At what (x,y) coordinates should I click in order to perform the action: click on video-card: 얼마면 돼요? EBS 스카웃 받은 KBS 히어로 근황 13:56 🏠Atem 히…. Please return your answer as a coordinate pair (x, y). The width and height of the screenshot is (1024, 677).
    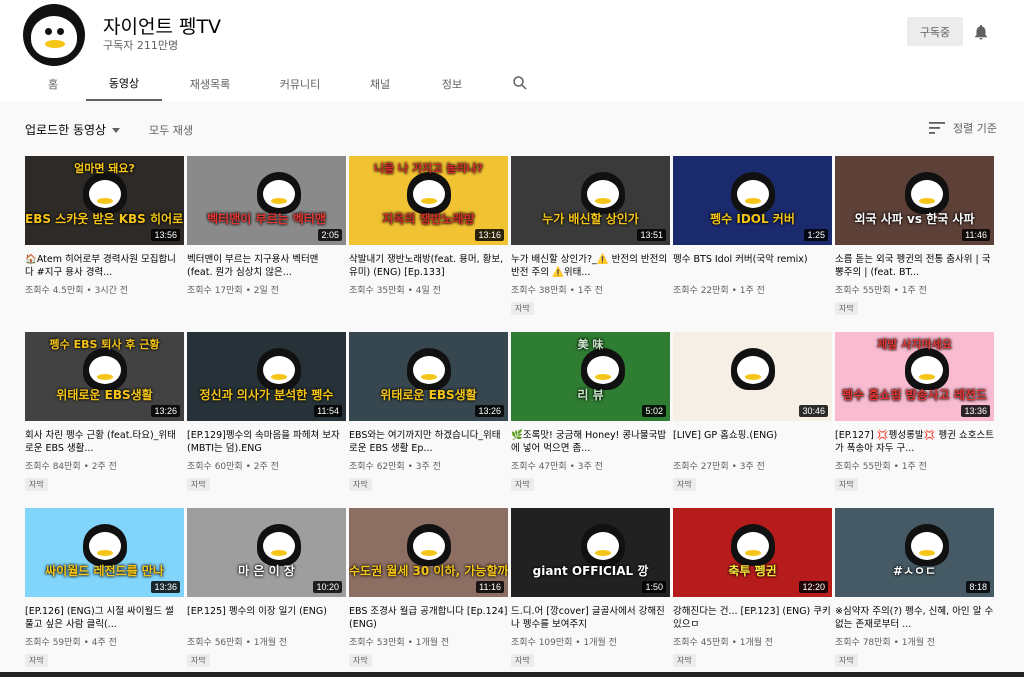
    Looking at the image, I should click on (104, 226).